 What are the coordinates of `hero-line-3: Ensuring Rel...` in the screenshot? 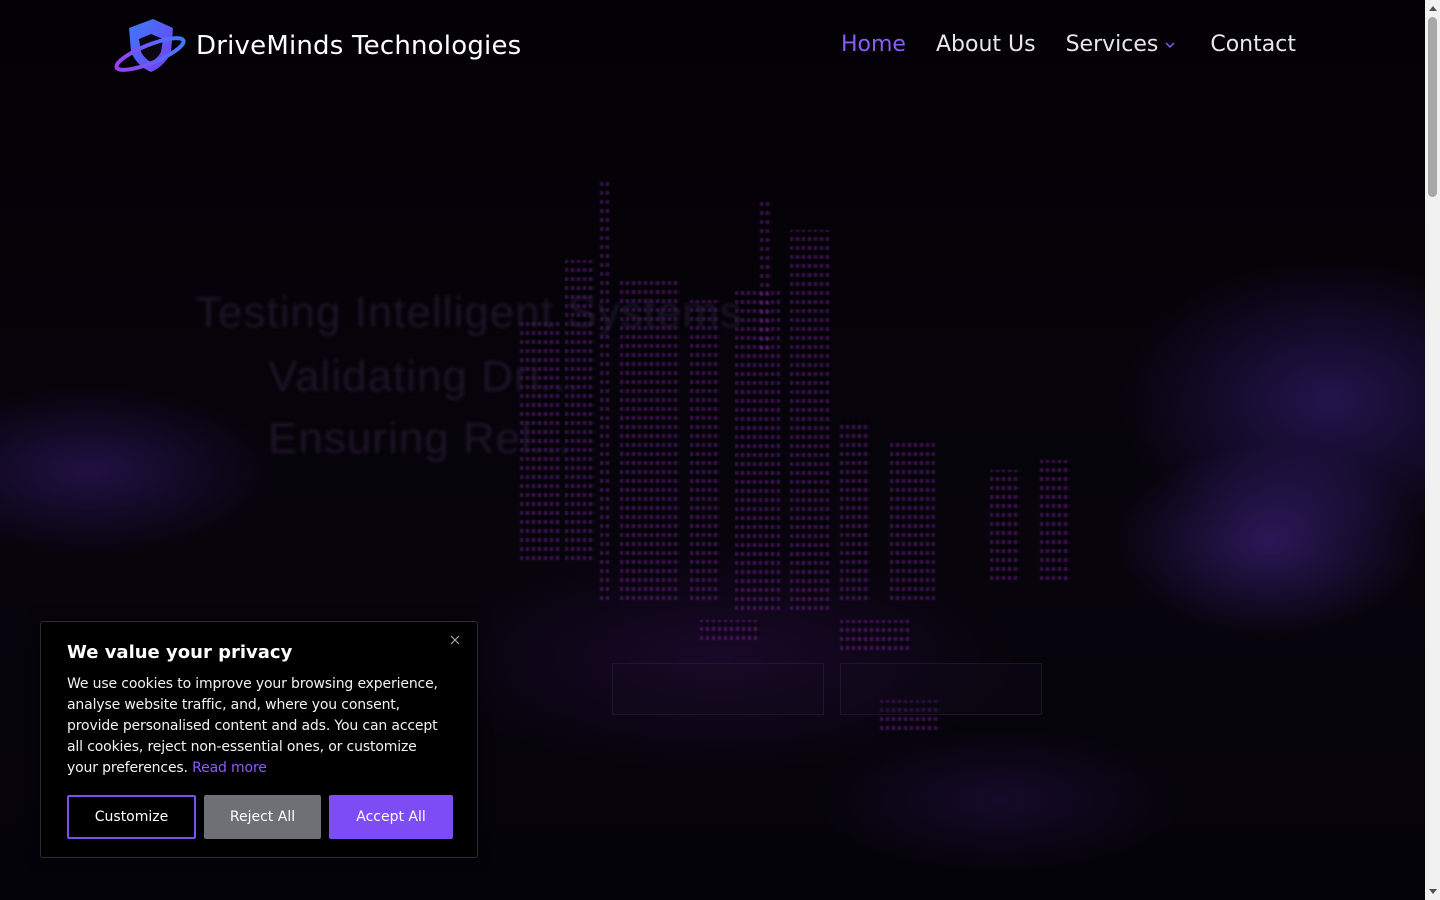 It's located at (420, 438).